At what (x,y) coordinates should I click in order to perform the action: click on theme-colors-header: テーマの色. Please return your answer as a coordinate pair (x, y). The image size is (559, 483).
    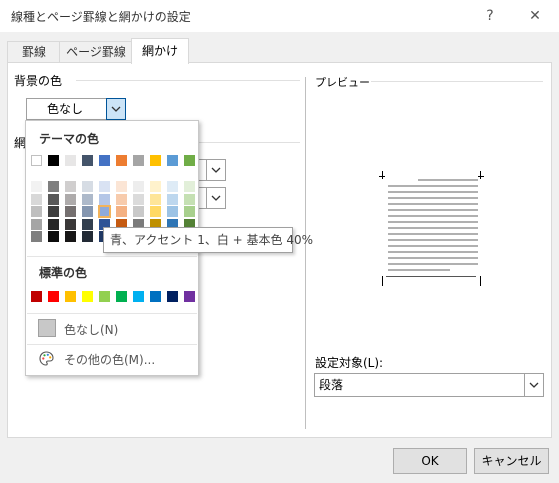
    Looking at the image, I should click on (69, 139).